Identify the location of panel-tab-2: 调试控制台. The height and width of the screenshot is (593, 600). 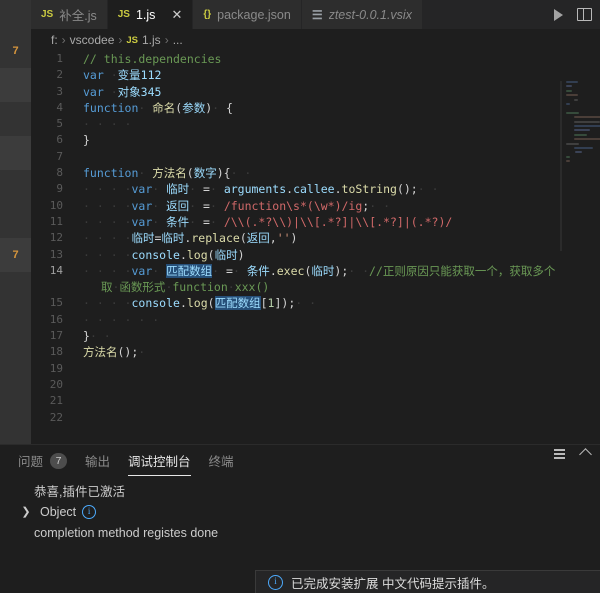
(159, 460).